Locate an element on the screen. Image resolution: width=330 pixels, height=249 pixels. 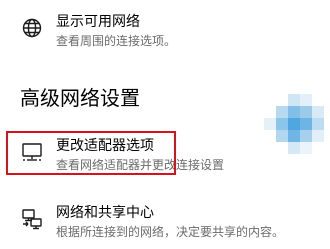
network-sharing-center-title: 网络和共享中心 is located at coordinates (105, 213).